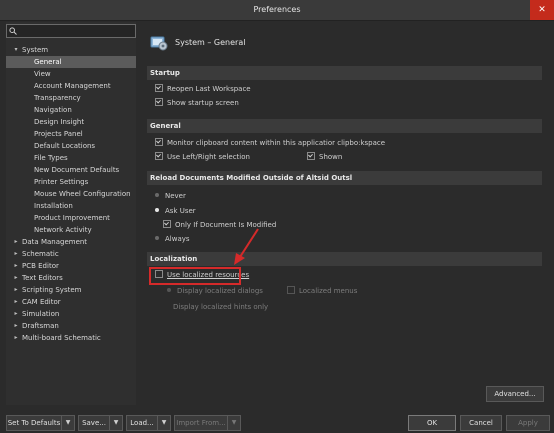 Image resolution: width=554 pixels, height=433 pixels. What do you see at coordinates (42, 278) in the screenshot?
I see `tree-item-label: Text Editors` at bounding box center [42, 278].